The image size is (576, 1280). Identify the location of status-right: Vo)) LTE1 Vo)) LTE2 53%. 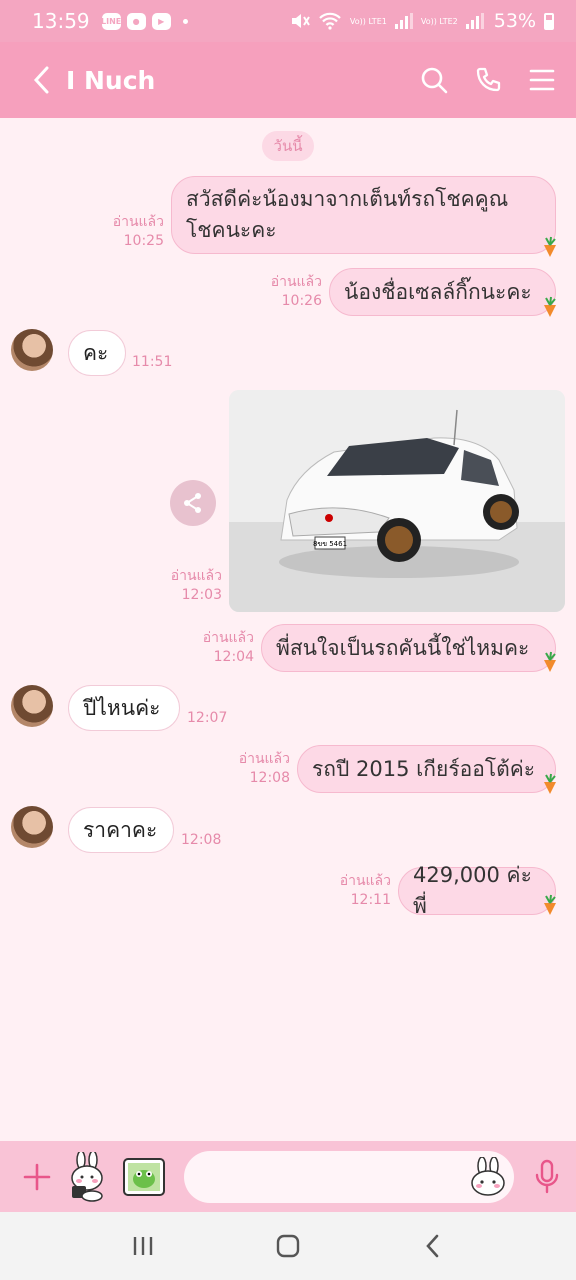
(422, 21).